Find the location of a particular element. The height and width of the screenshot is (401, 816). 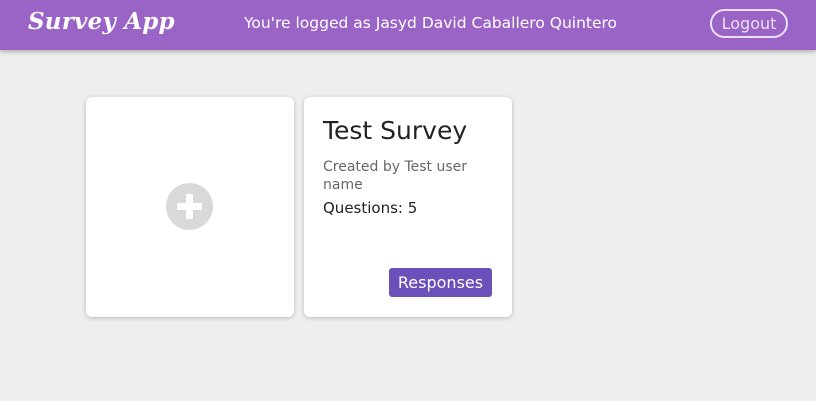

add-survey-card is located at coordinates (190, 207).